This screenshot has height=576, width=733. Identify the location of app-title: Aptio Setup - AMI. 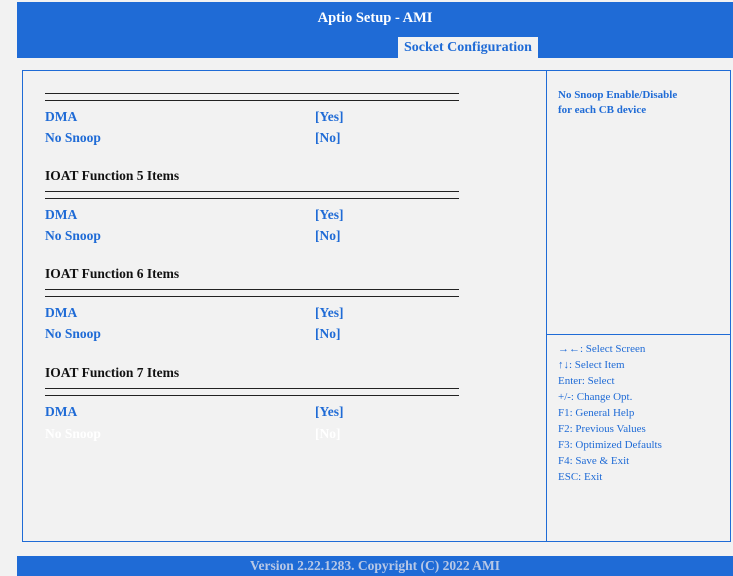
(375, 18).